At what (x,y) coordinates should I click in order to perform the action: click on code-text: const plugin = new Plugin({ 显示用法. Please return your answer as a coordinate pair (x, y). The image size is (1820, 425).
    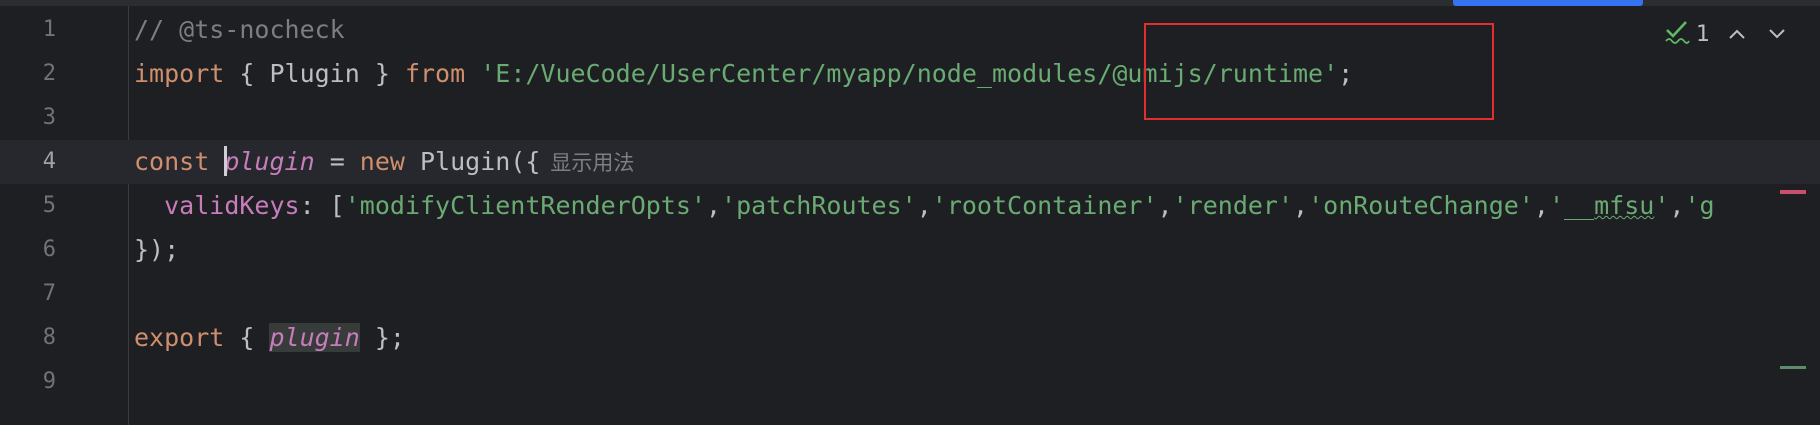
    Looking at the image, I should click on (384, 162).